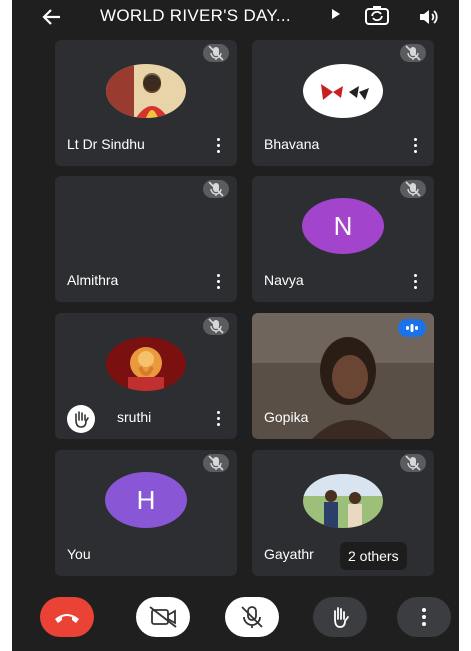 This screenshot has width=471, height=651. I want to click on participant-tile: sruthi, so click(146, 376).